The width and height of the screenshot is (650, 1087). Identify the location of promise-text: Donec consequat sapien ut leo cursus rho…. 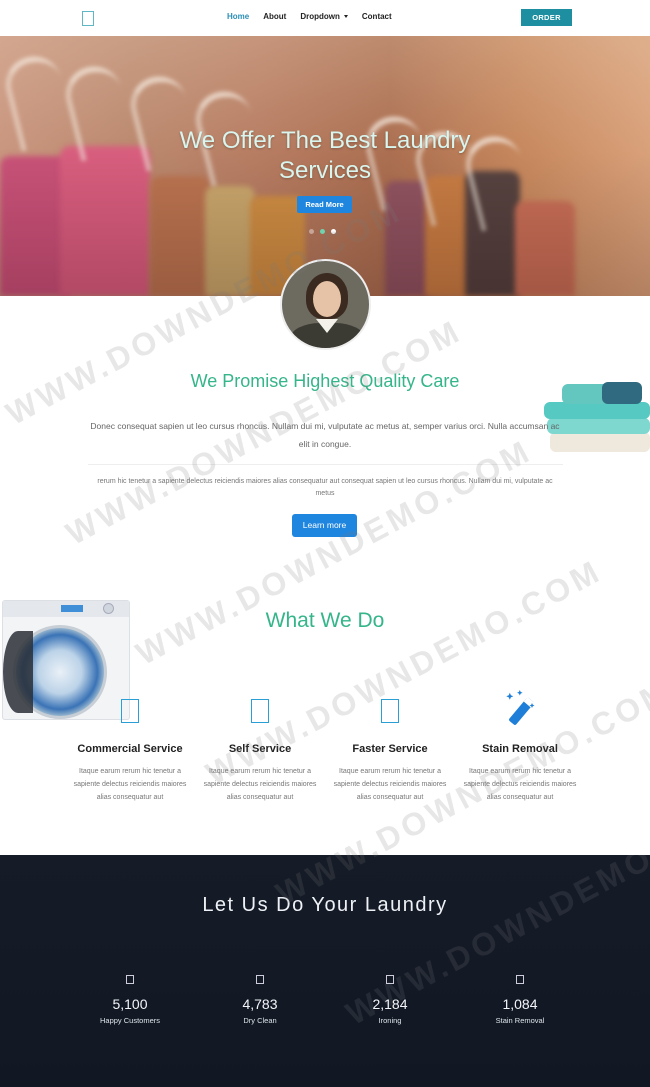
(325, 435).